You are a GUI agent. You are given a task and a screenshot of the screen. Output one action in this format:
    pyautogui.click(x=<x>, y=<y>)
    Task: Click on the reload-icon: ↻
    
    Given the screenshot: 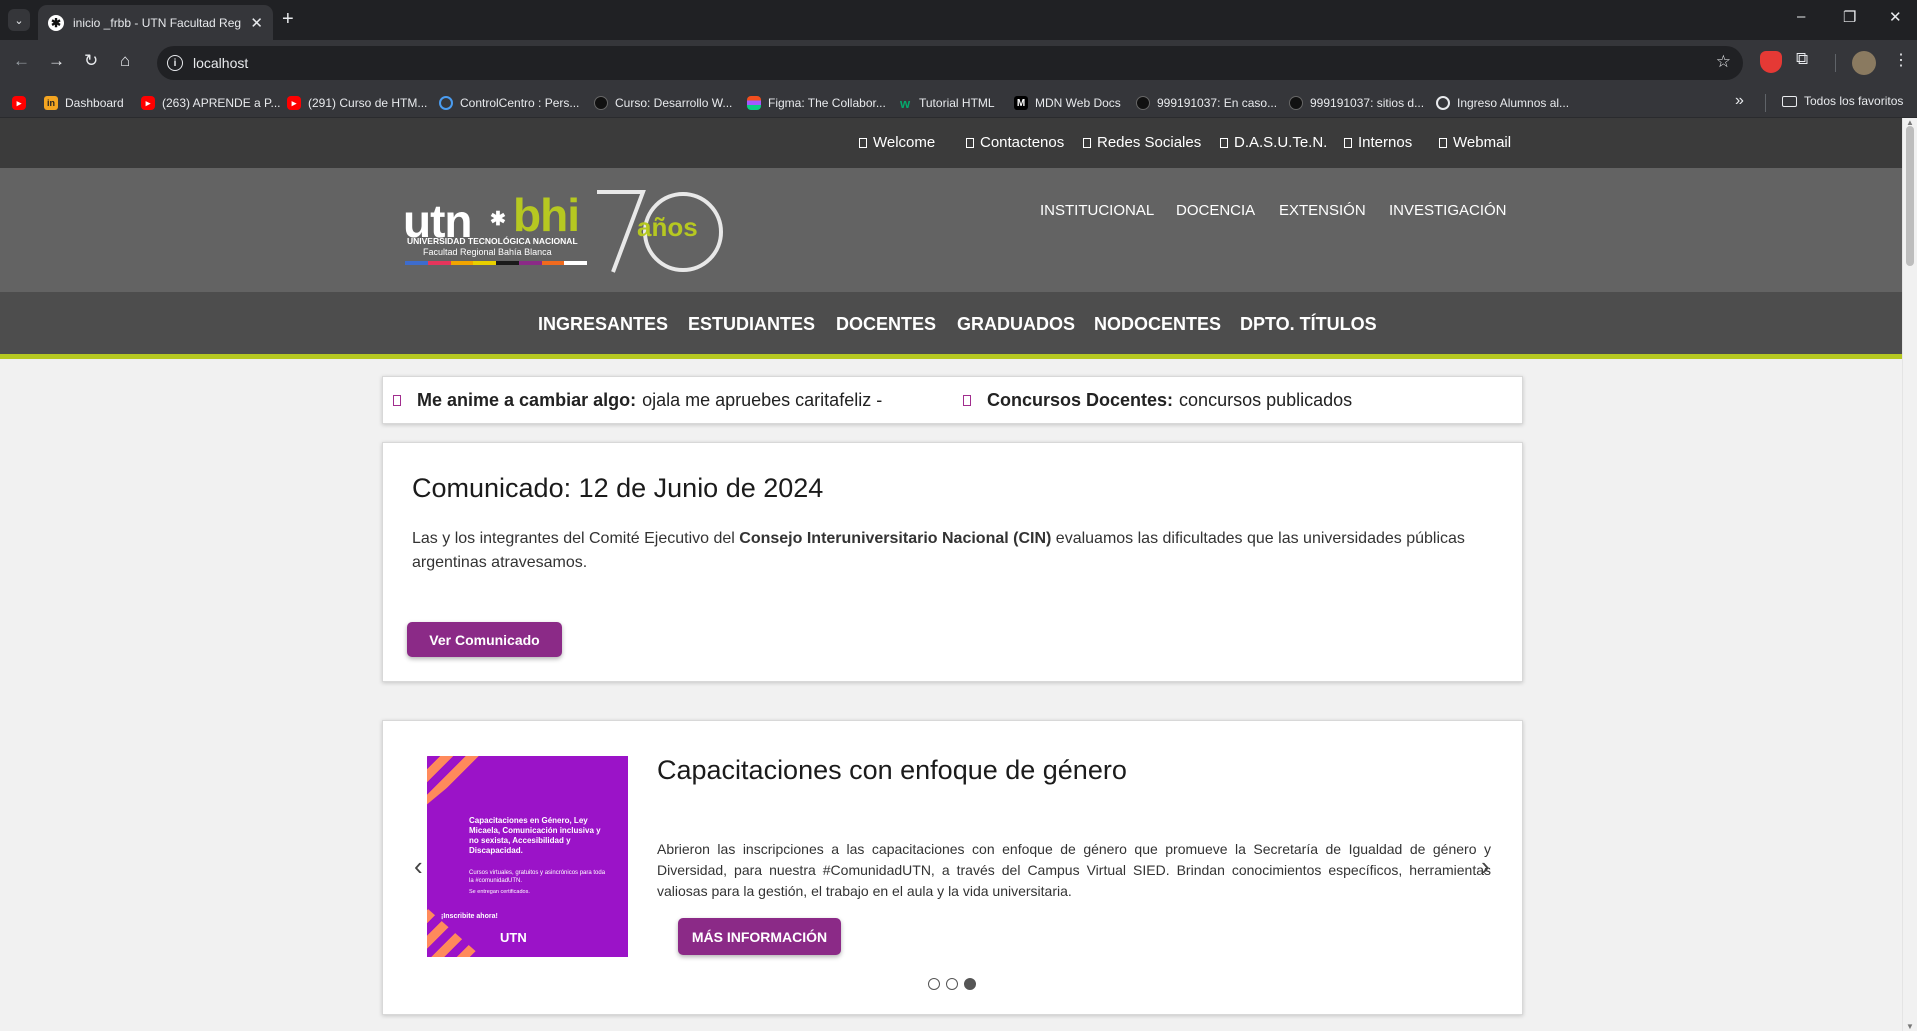 What is the action you would take?
    pyautogui.click(x=91, y=61)
    